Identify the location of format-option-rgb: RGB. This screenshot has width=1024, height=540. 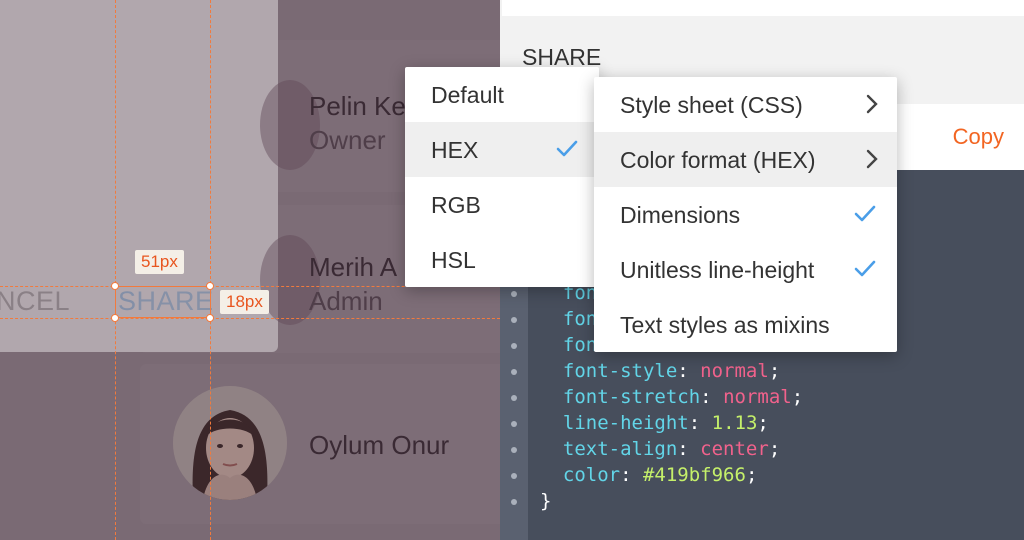
(502, 204).